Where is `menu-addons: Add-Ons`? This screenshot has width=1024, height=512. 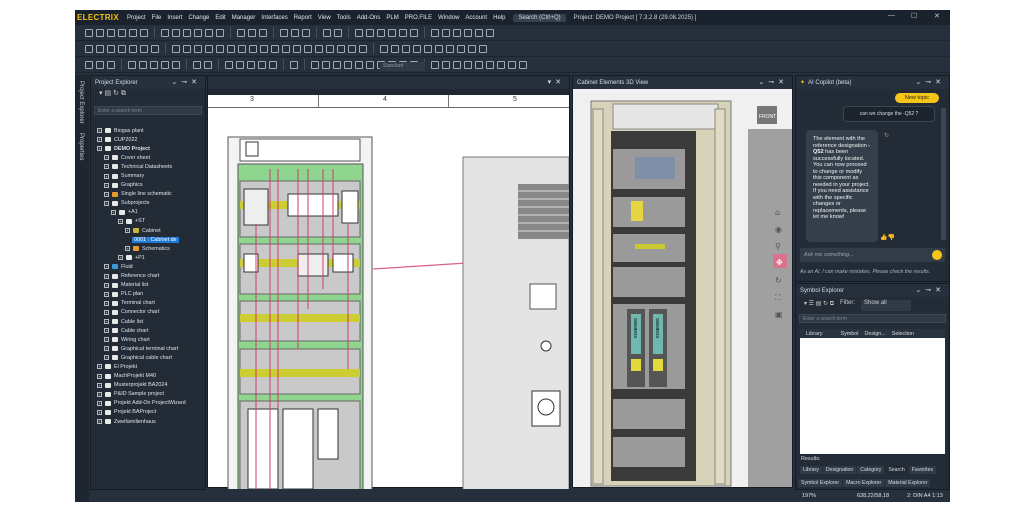
menu-addons: Add-Ons is located at coordinates (369, 18).